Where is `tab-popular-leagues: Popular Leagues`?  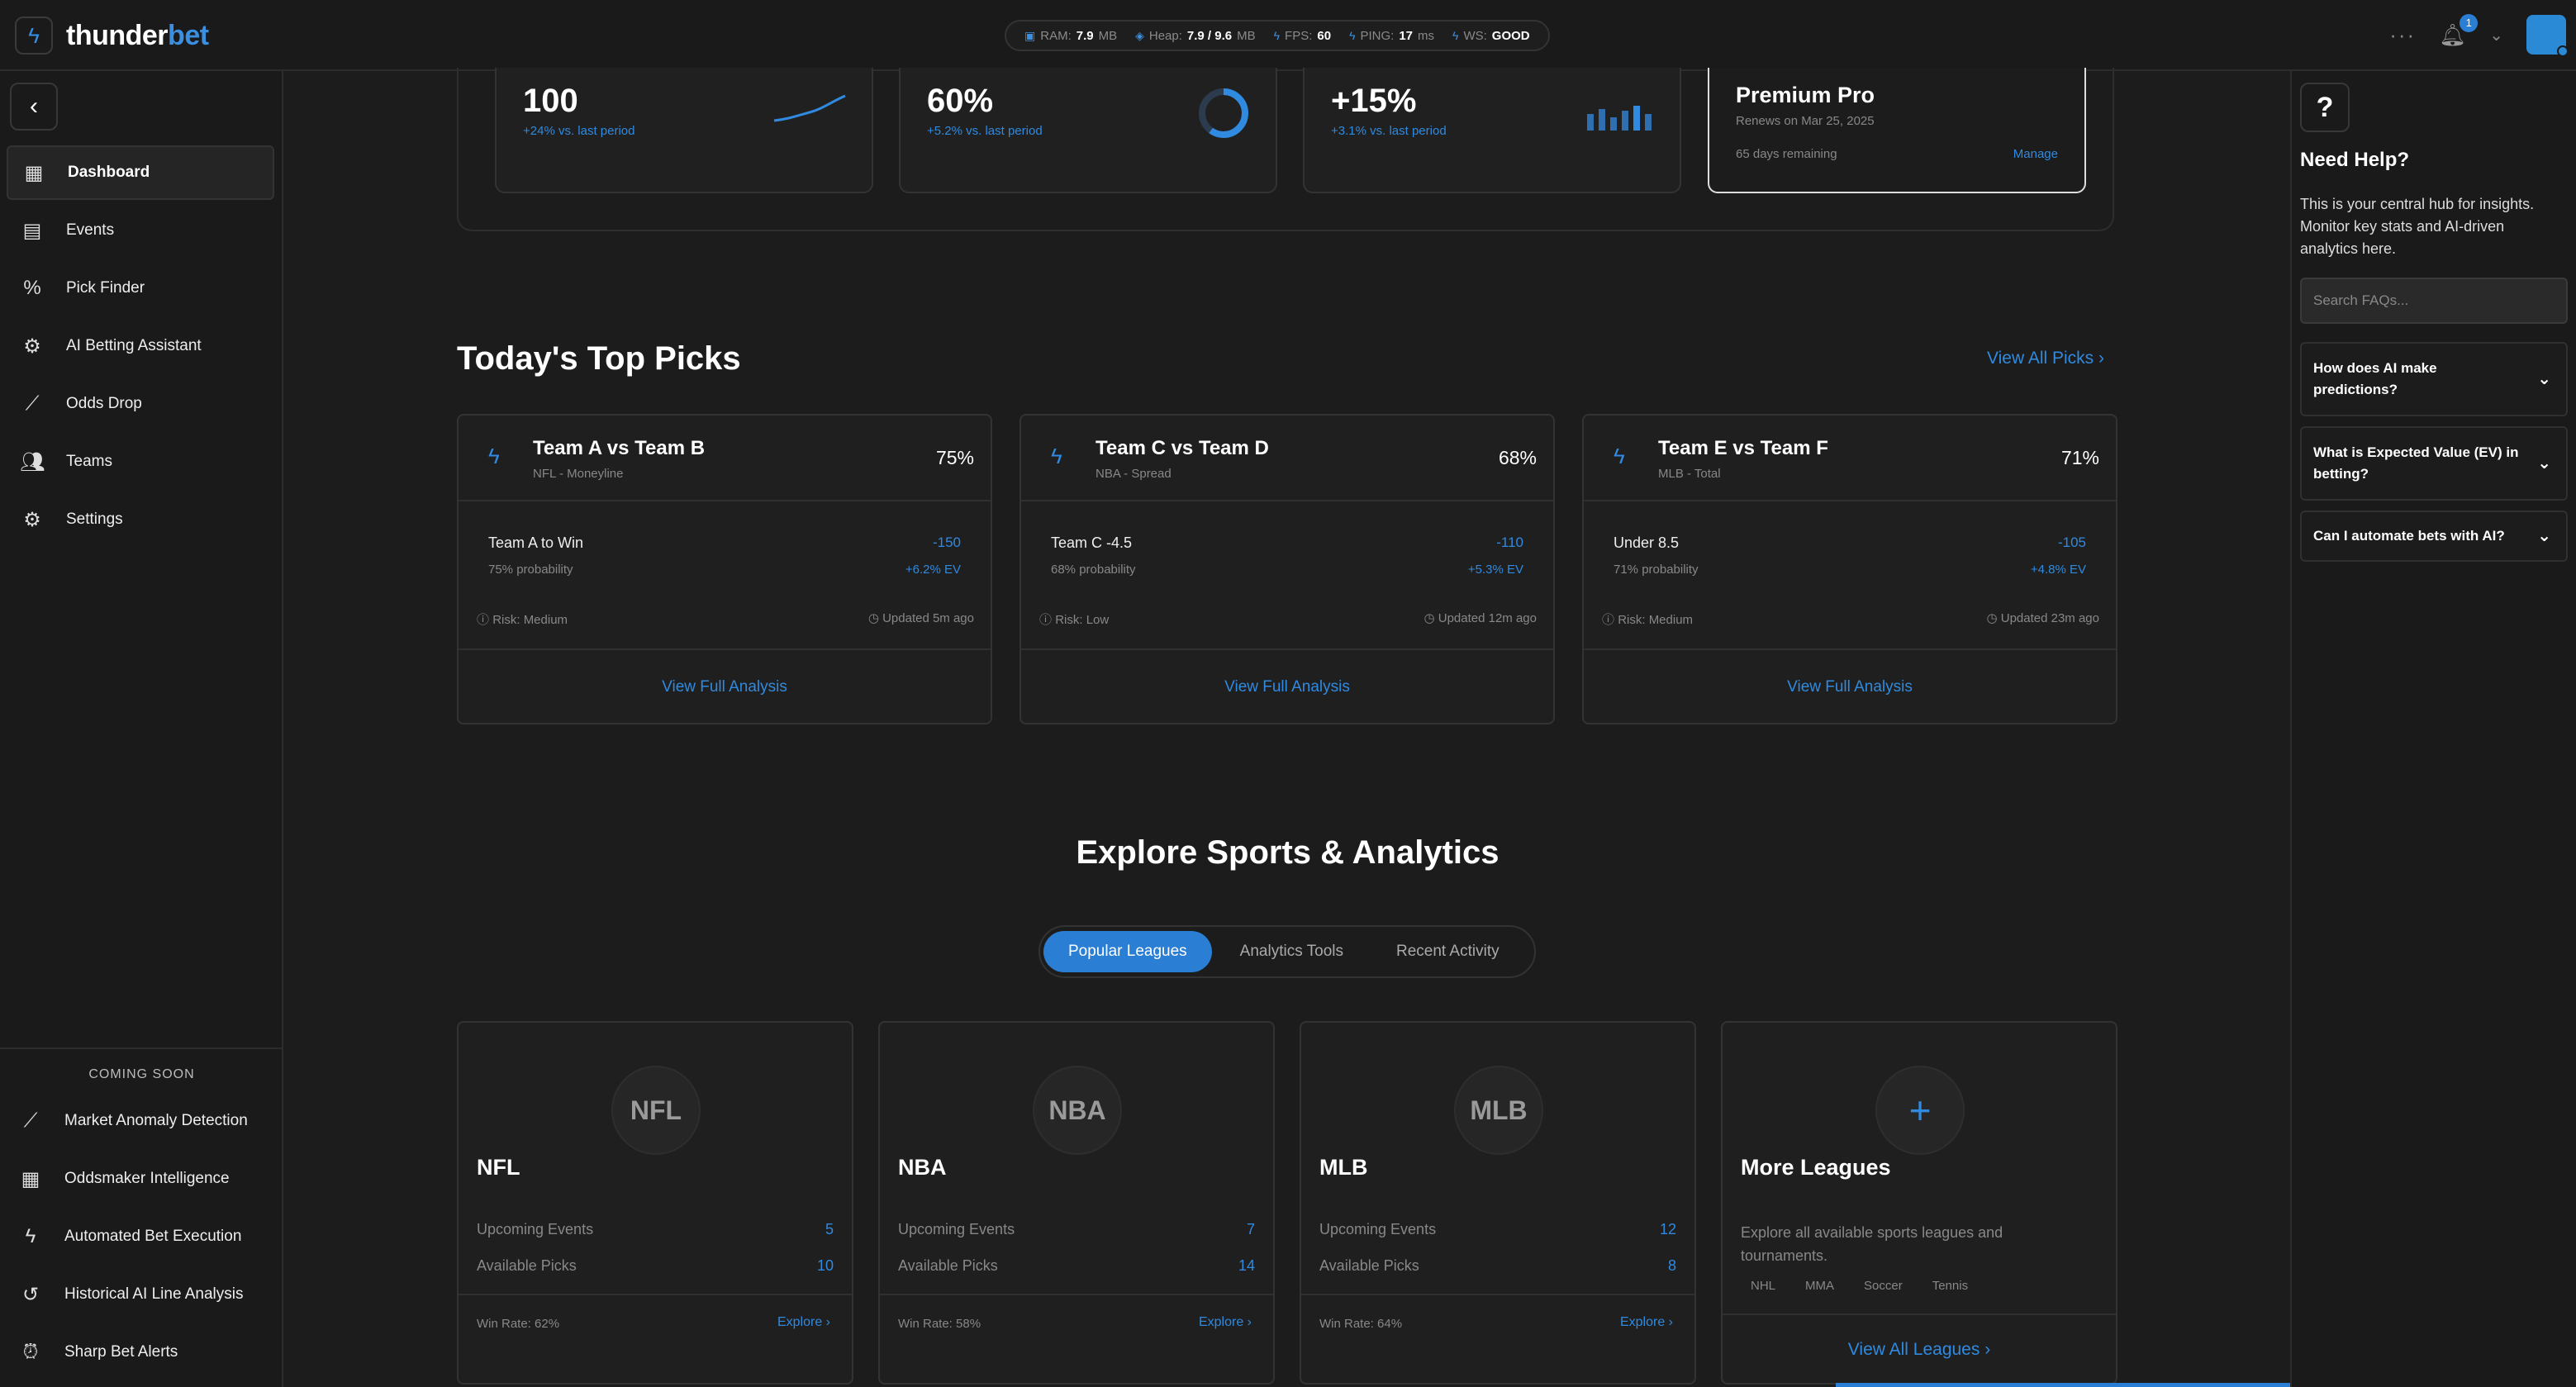
tab-popular-leagues: Popular Leagues is located at coordinates (1127, 951).